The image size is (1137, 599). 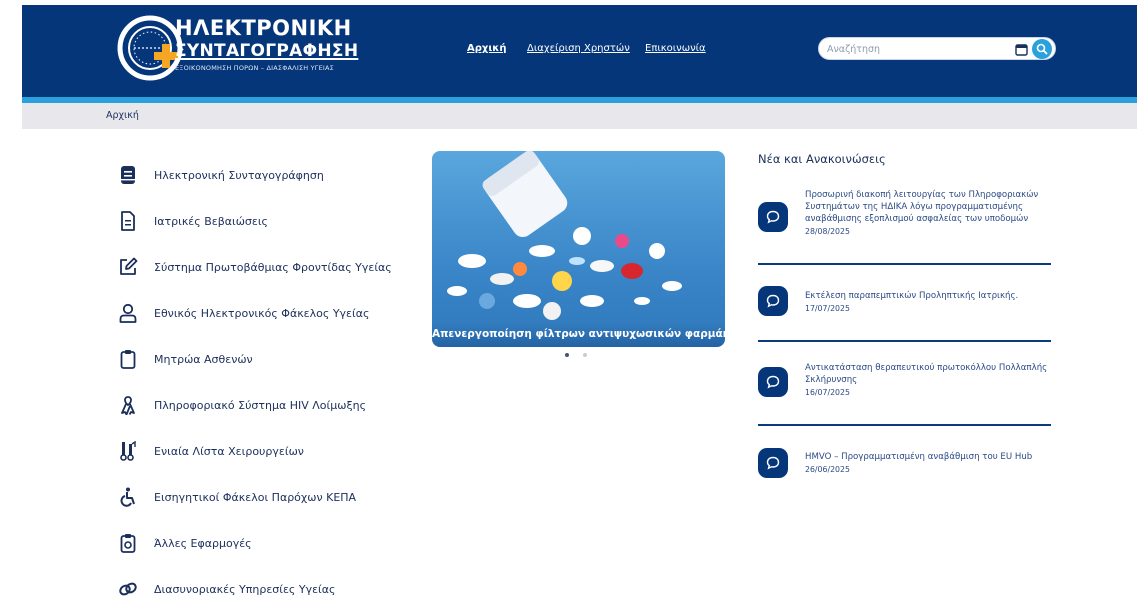 I want to click on menu-item-label: Διασυνοριακές Υπηρεσίες Υγείας, so click(x=245, y=589).